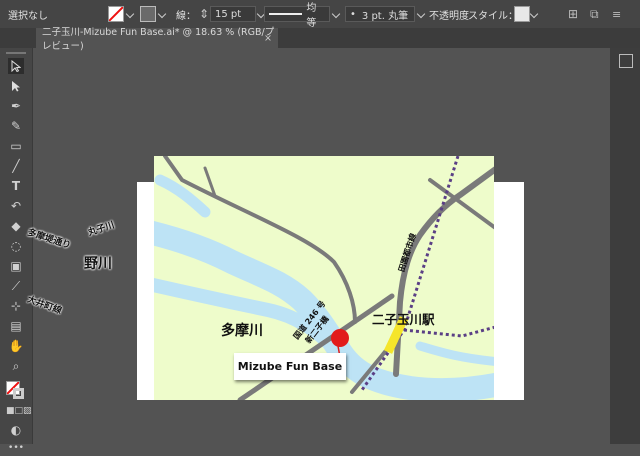 Image resolution: width=640 pixels, height=456 pixels. I want to click on river-label: 多摩川, so click(242, 330).